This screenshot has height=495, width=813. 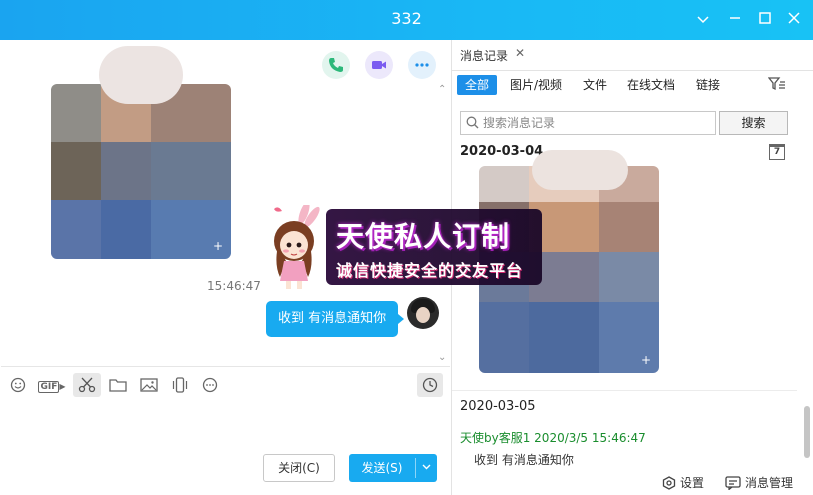 I want to click on tab-message-history: 消息记录 ✕, so click(x=496, y=55).